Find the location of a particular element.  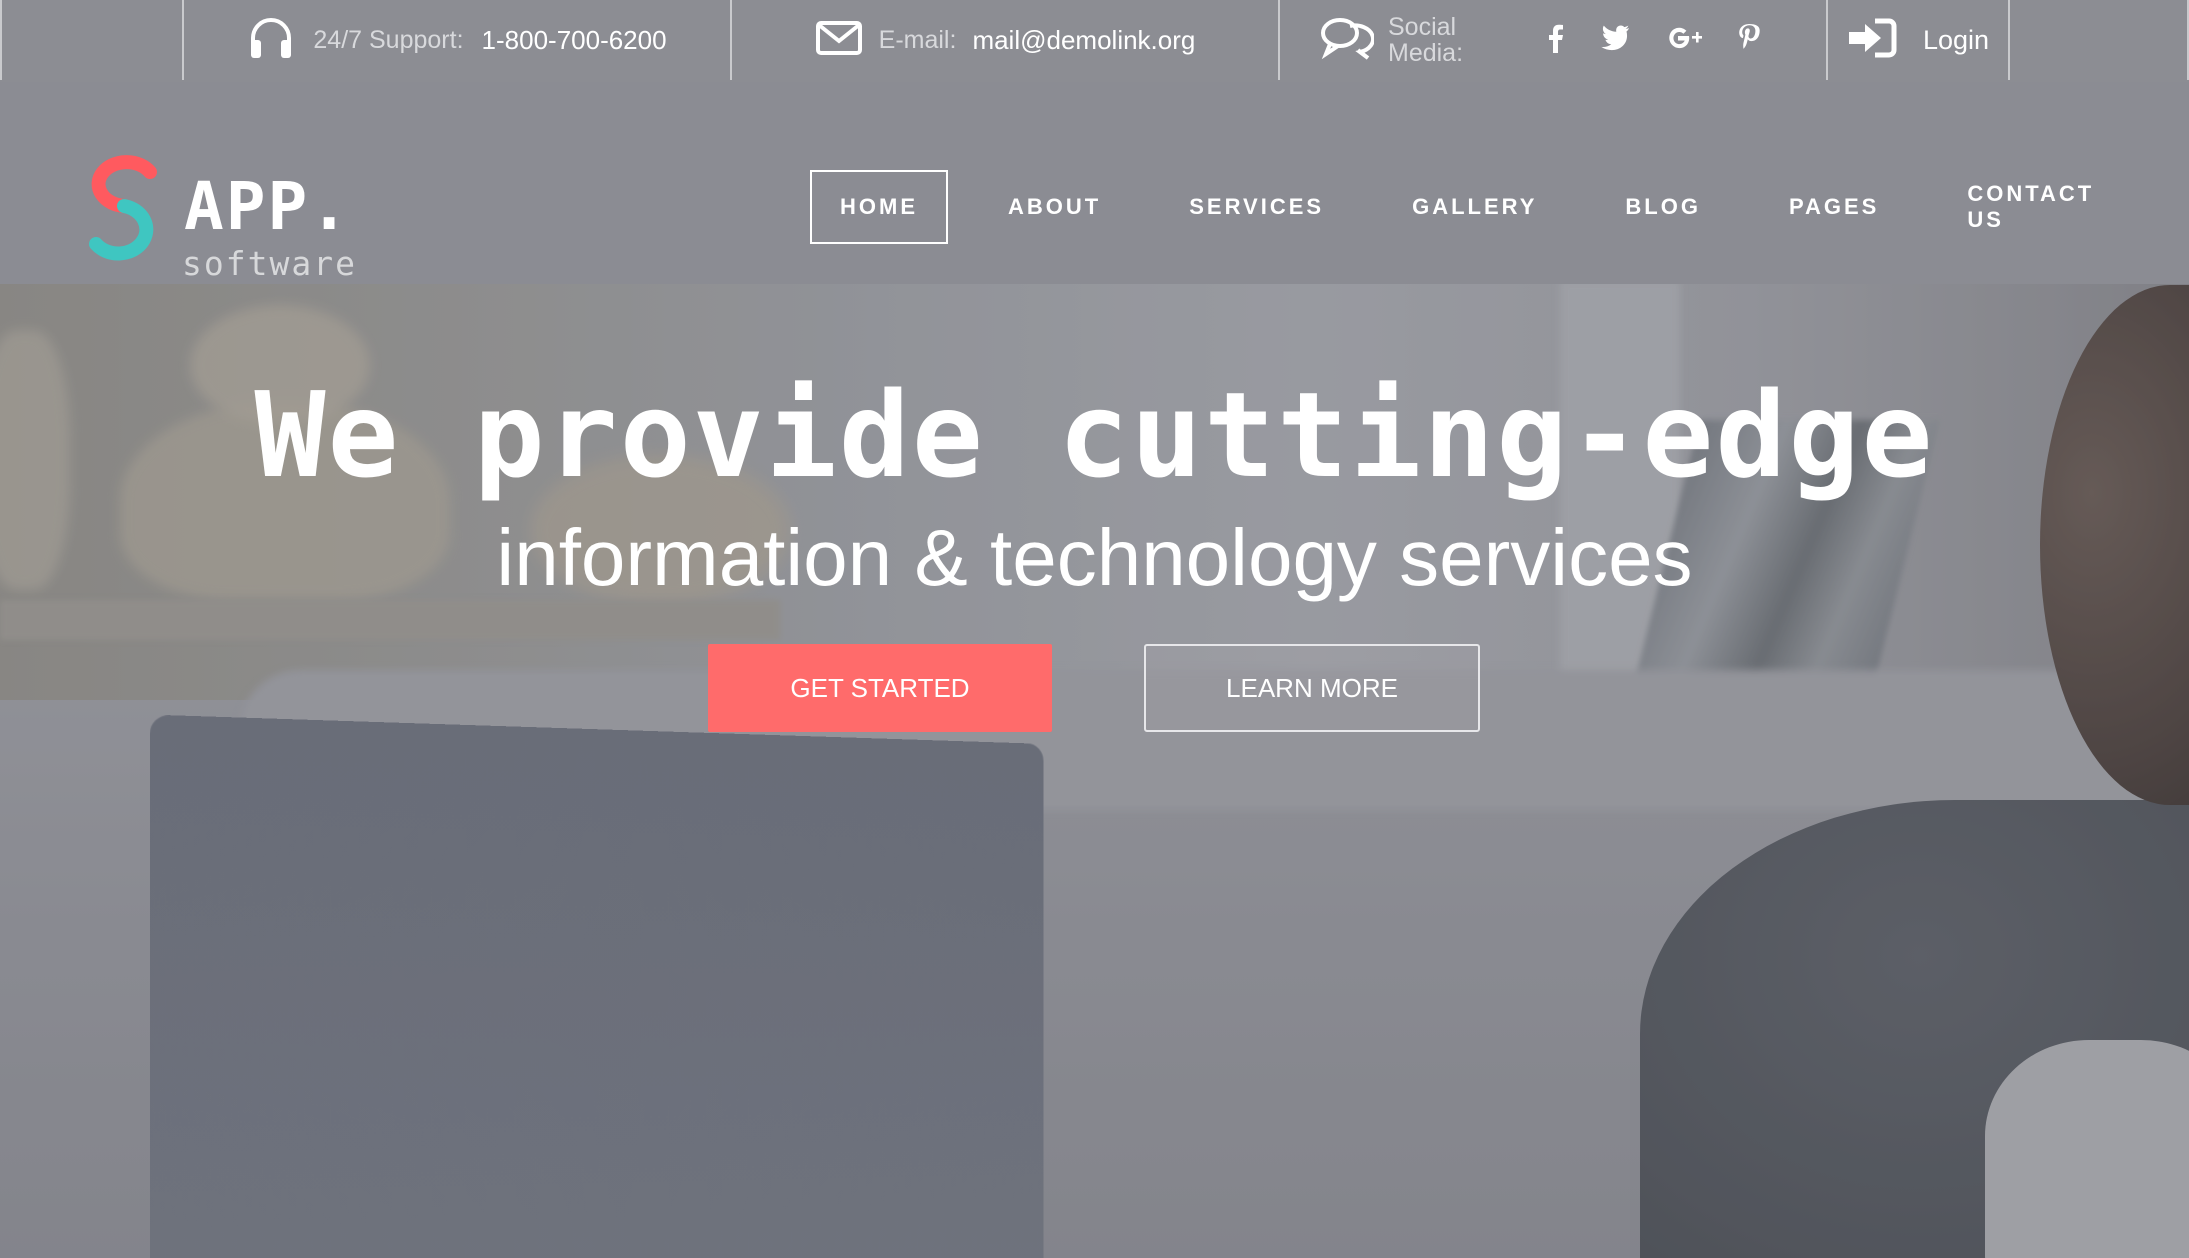

pinterest-icon is located at coordinates (1749, 40).